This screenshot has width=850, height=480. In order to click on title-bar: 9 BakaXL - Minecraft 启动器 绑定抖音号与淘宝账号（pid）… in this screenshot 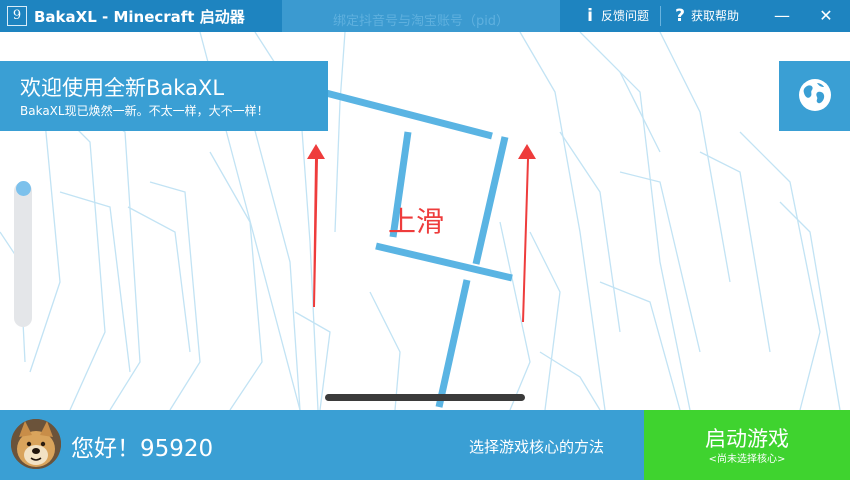, I will do `click(425, 16)`.